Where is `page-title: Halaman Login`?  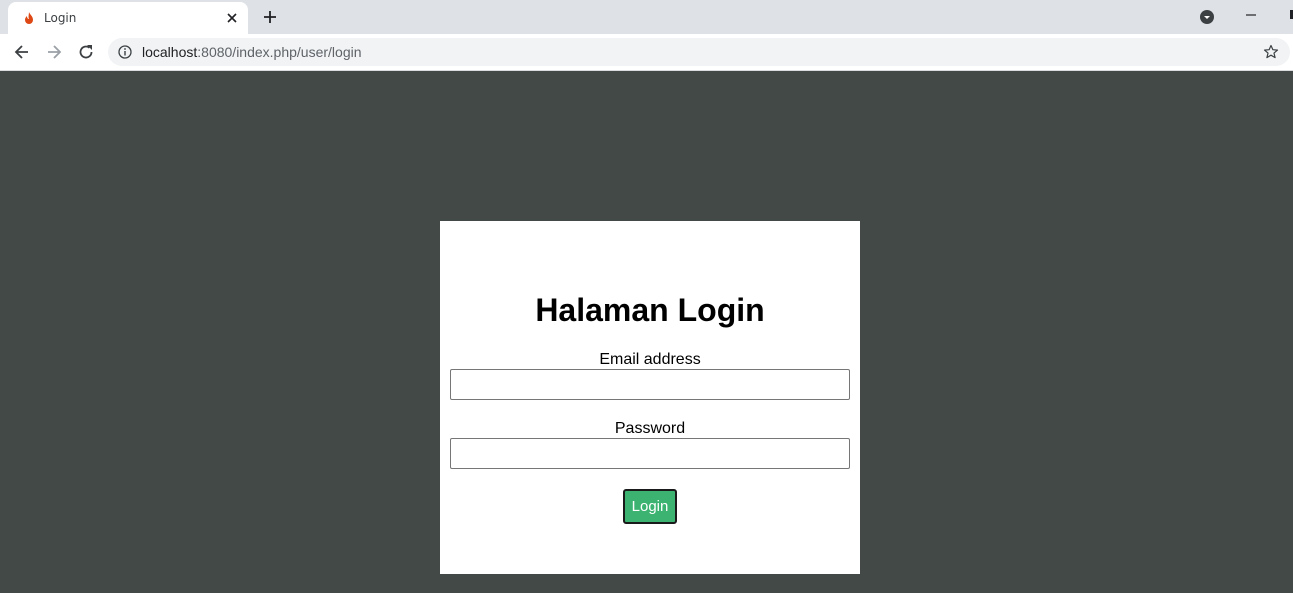 page-title: Halaman Login is located at coordinates (650, 310).